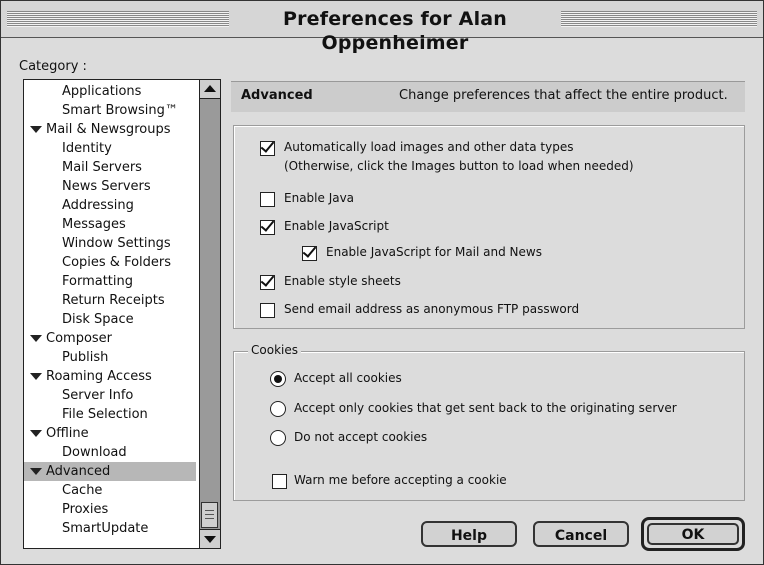 This screenshot has width=764, height=565. What do you see at coordinates (85, 509) in the screenshot?
I see `tree-item-label: Proxies` at bounding box center [85, 509].